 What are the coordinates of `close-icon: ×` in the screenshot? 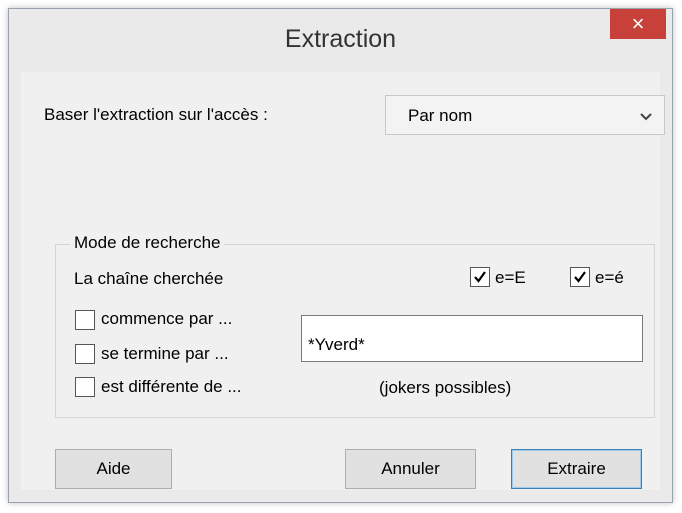 It's located at (638, 23).